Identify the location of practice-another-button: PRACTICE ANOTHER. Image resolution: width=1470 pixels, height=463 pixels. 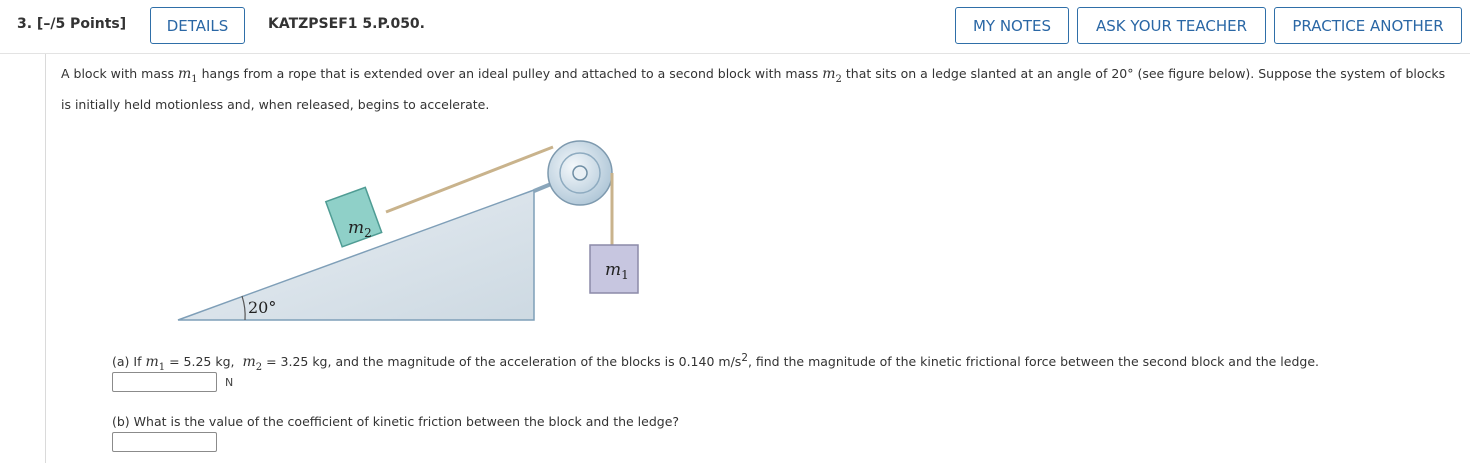
(1368, 25).